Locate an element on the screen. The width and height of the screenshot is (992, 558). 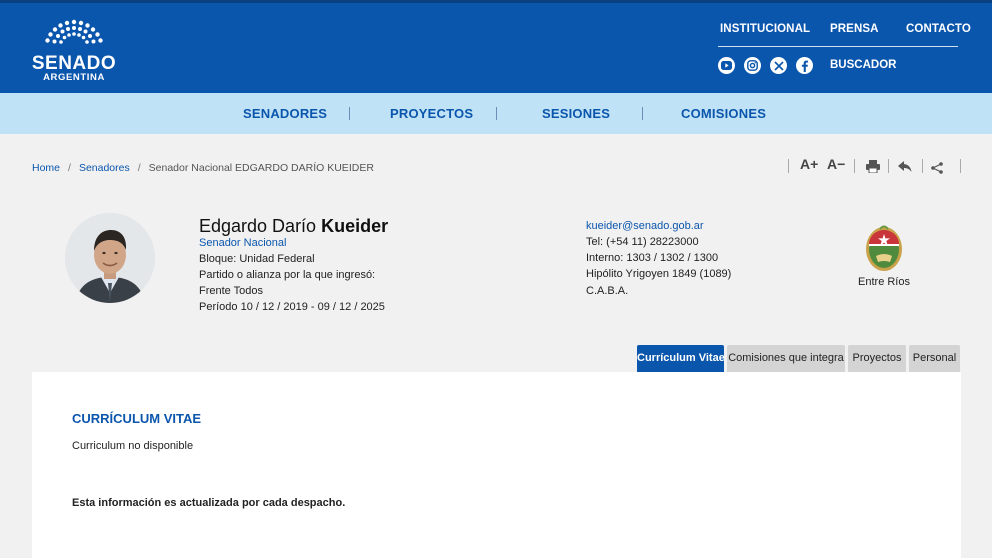
nav-comisiones: COMISIONES is located at coordinates (723, 113).